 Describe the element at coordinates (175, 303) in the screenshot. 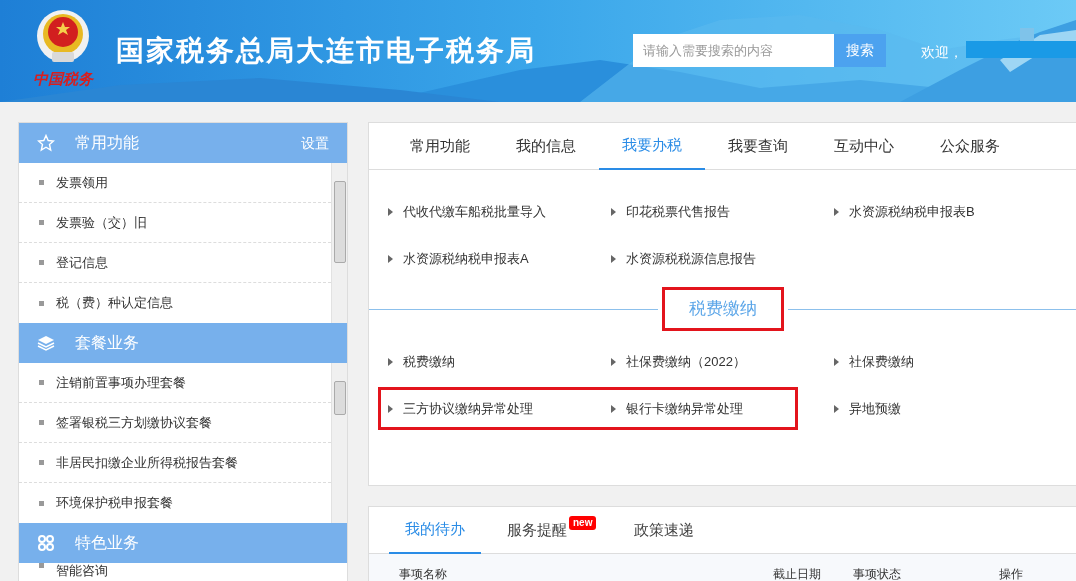

I see `sidebar-item: 税（费）种认定信息` at that location.